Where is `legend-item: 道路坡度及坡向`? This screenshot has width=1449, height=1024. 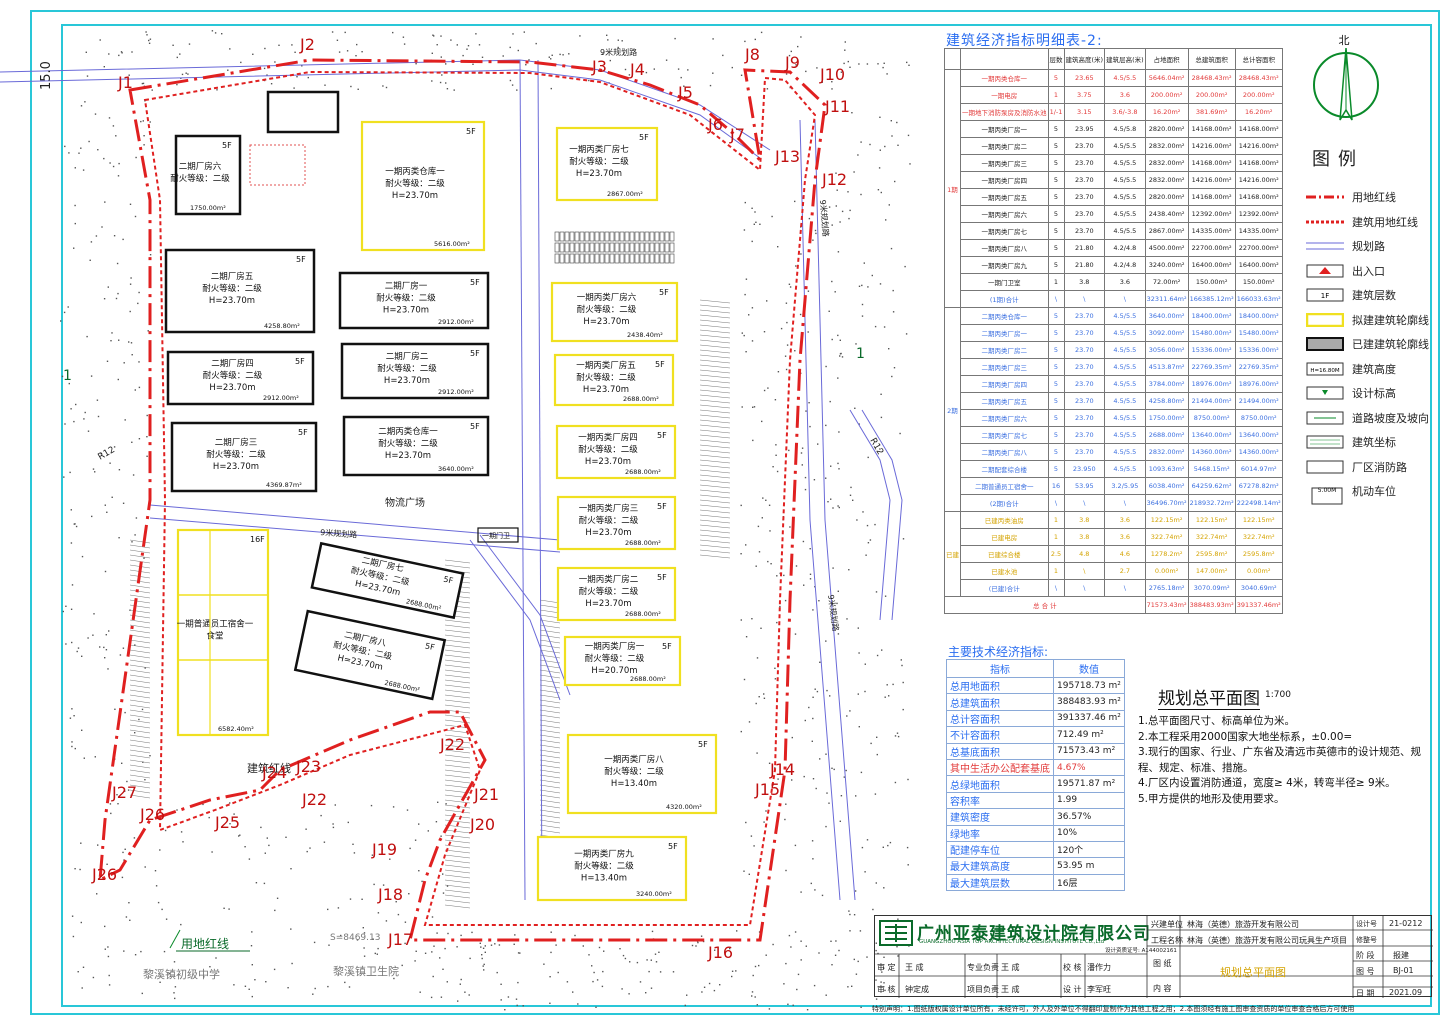 legend-item: 道路坡度及坡向 is located at coordinates (1371, 418).